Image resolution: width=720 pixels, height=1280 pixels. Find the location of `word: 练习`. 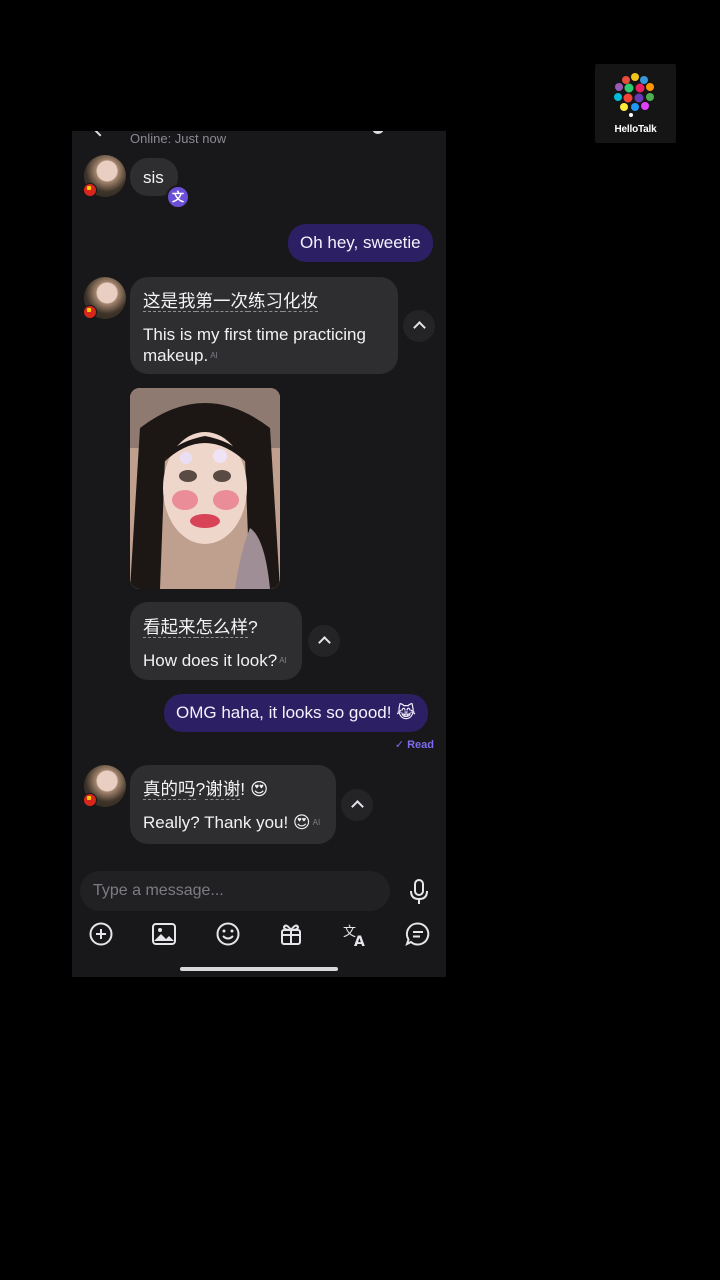

word: 练习 is located at coordinates (265, 301).